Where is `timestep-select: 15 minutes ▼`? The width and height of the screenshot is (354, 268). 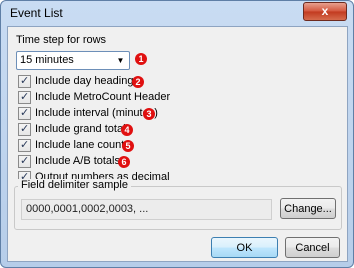
timestep-select: 15 minutes ▼ is located at coordinates (73, 60).